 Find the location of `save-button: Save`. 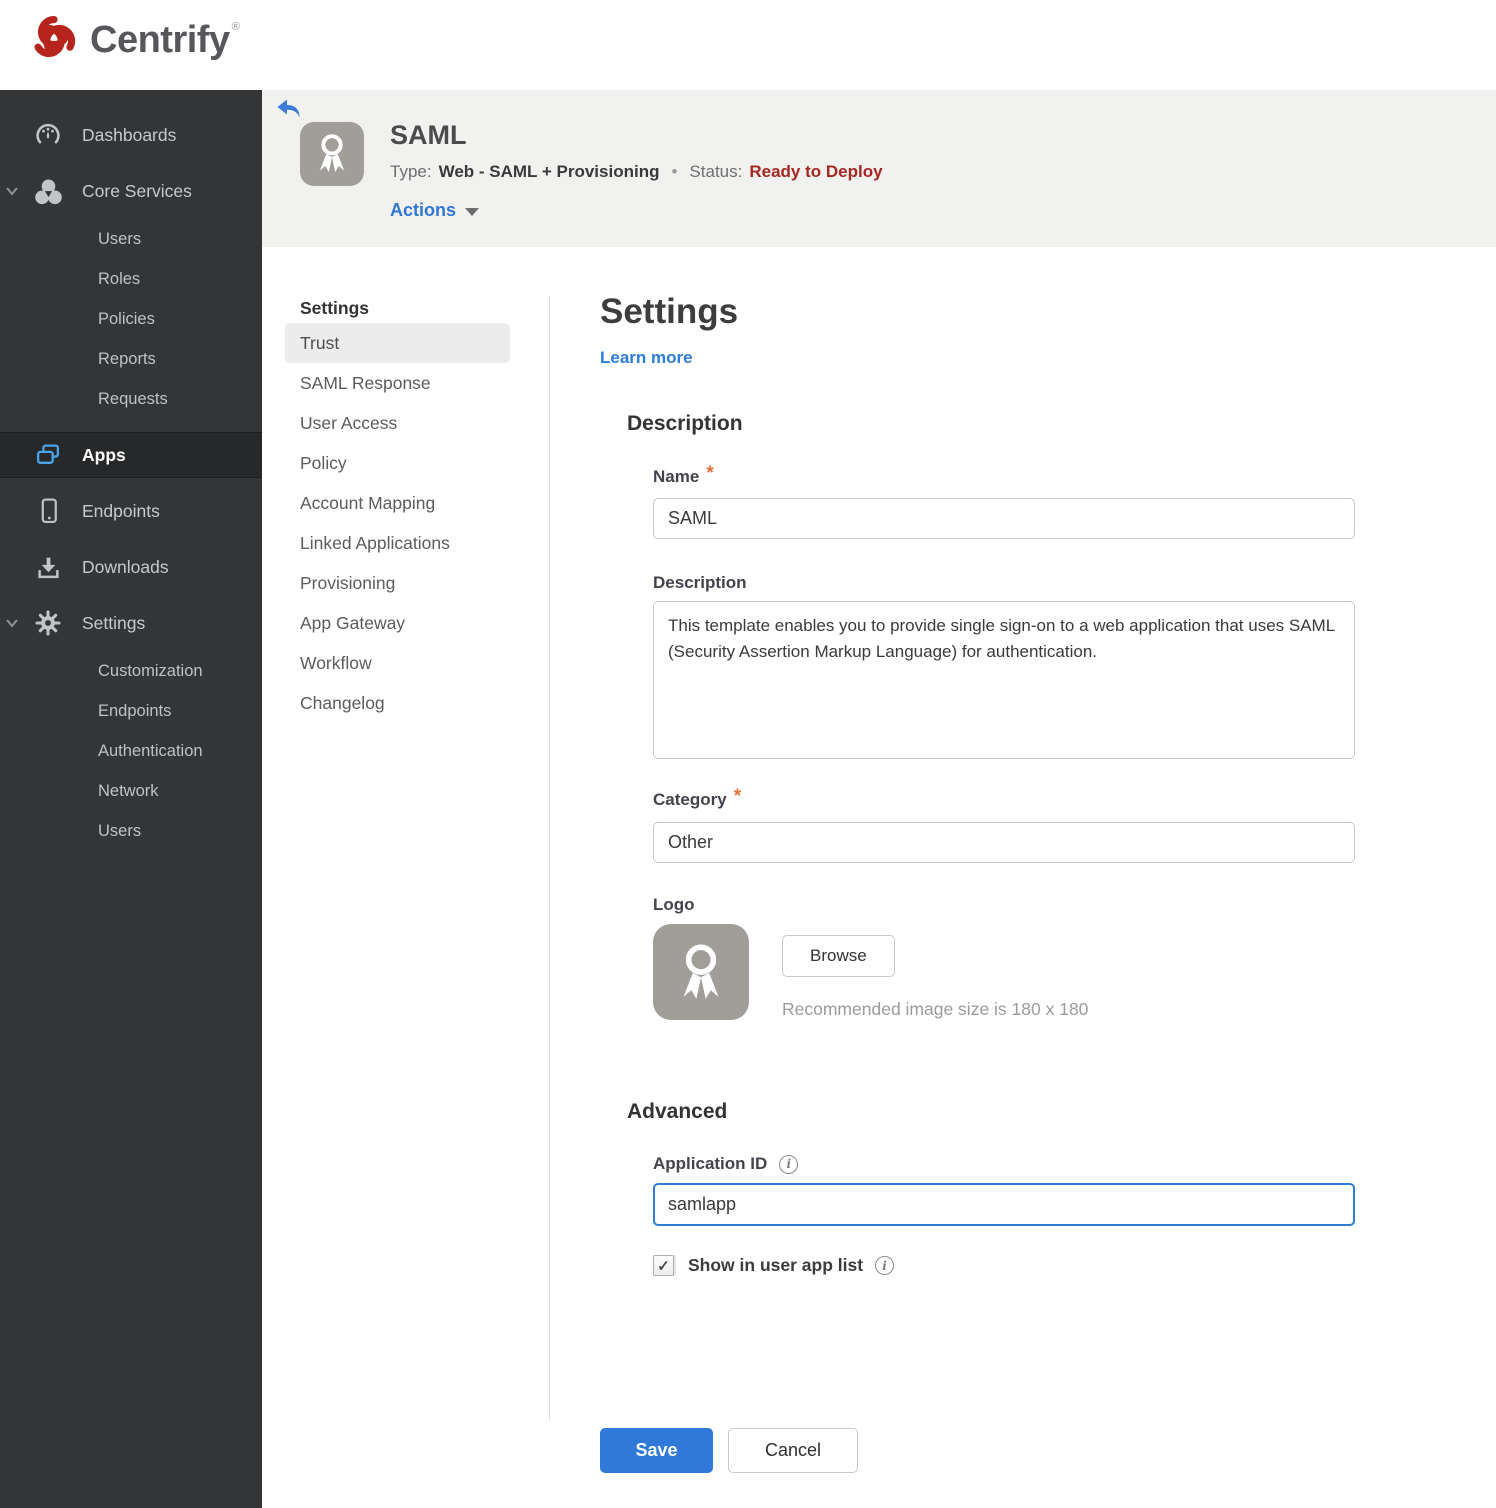

save-button: Save is located at coordinates (656, 1450).